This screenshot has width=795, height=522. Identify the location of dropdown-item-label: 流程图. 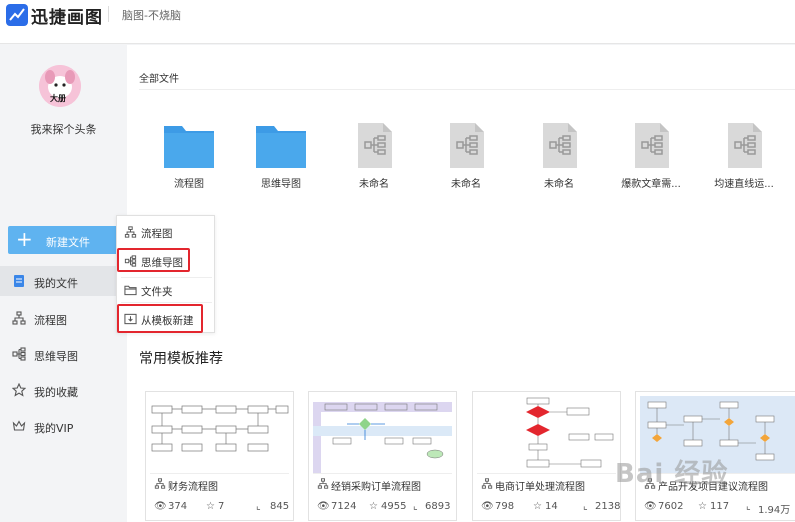
(157, 234).